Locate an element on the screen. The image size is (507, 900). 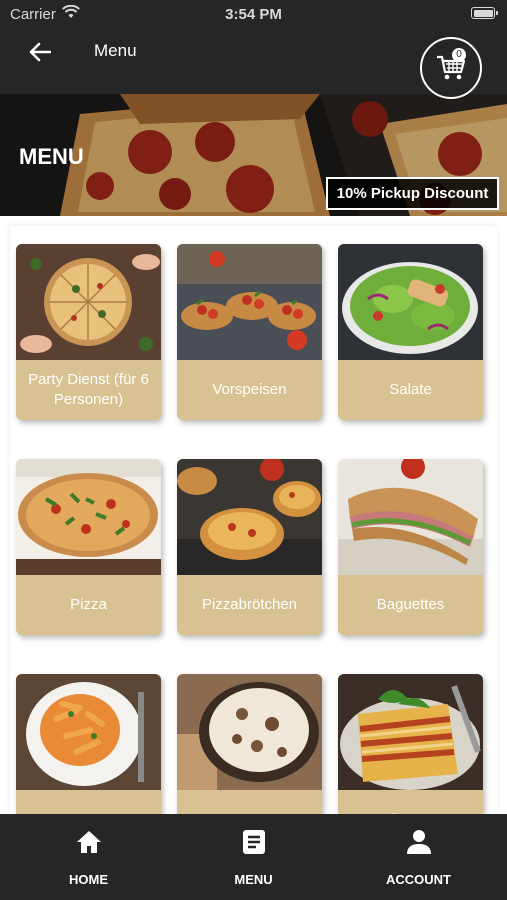
pizza-image is located at coordinates (88, 517).